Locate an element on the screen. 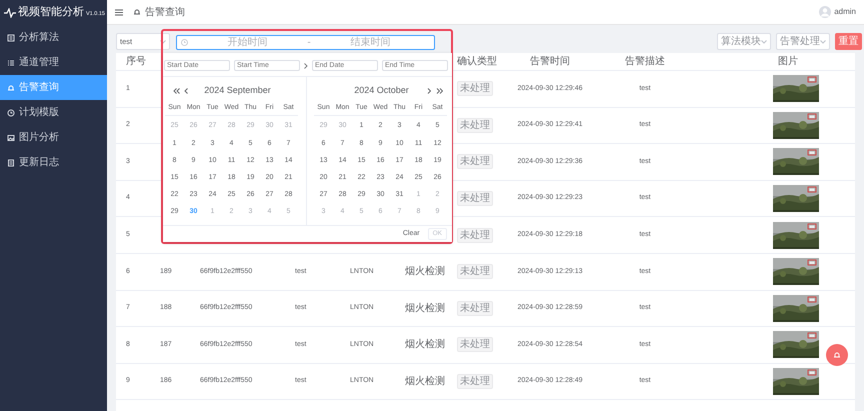  sidebar-item: 通道管理 is located at coordinates (53, 62).